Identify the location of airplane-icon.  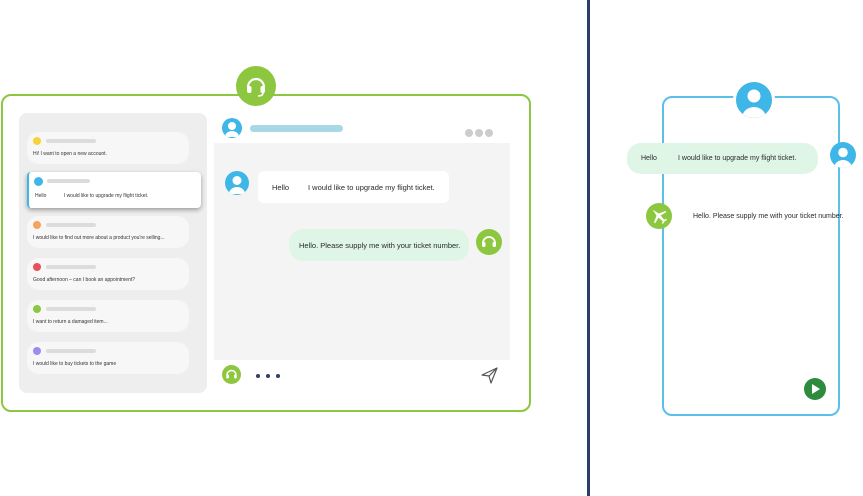
(659, 216).